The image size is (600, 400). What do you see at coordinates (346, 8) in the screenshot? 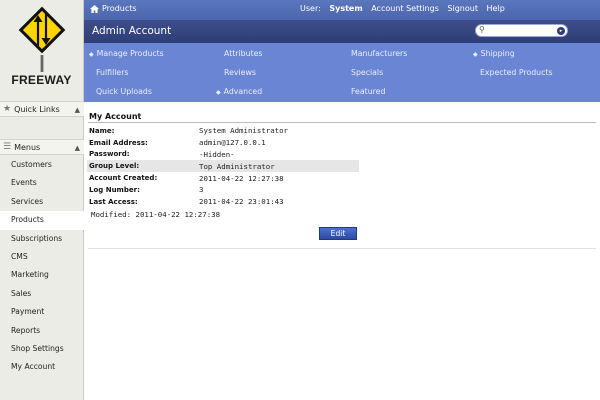
I see `user-name: System` at bounding box center [346, 8].